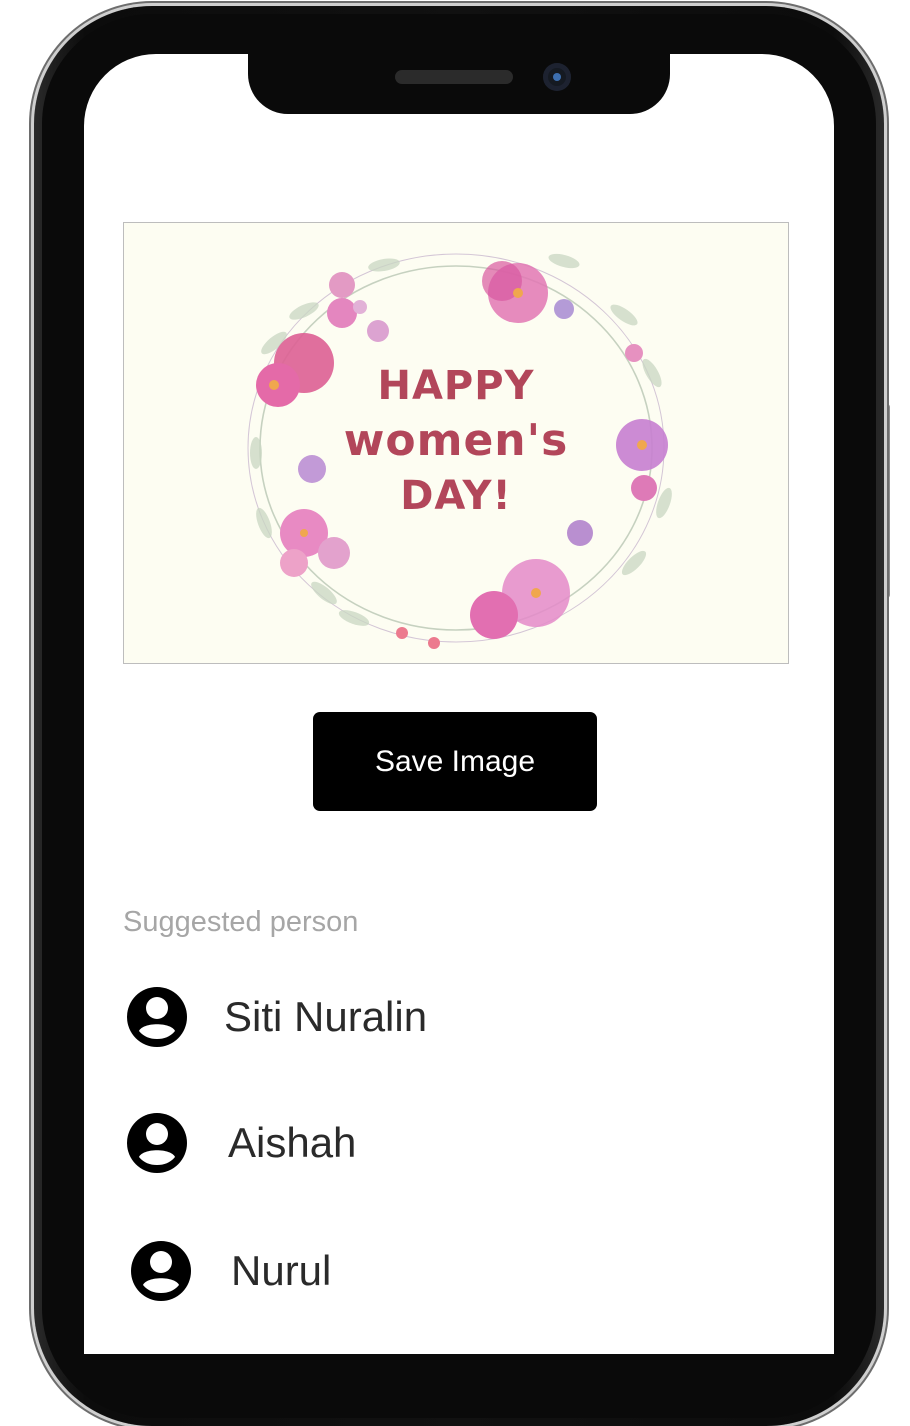  Describe the element at coordinates (454, 77) in the screenshot. I see `earpiece-speaker` at that location.